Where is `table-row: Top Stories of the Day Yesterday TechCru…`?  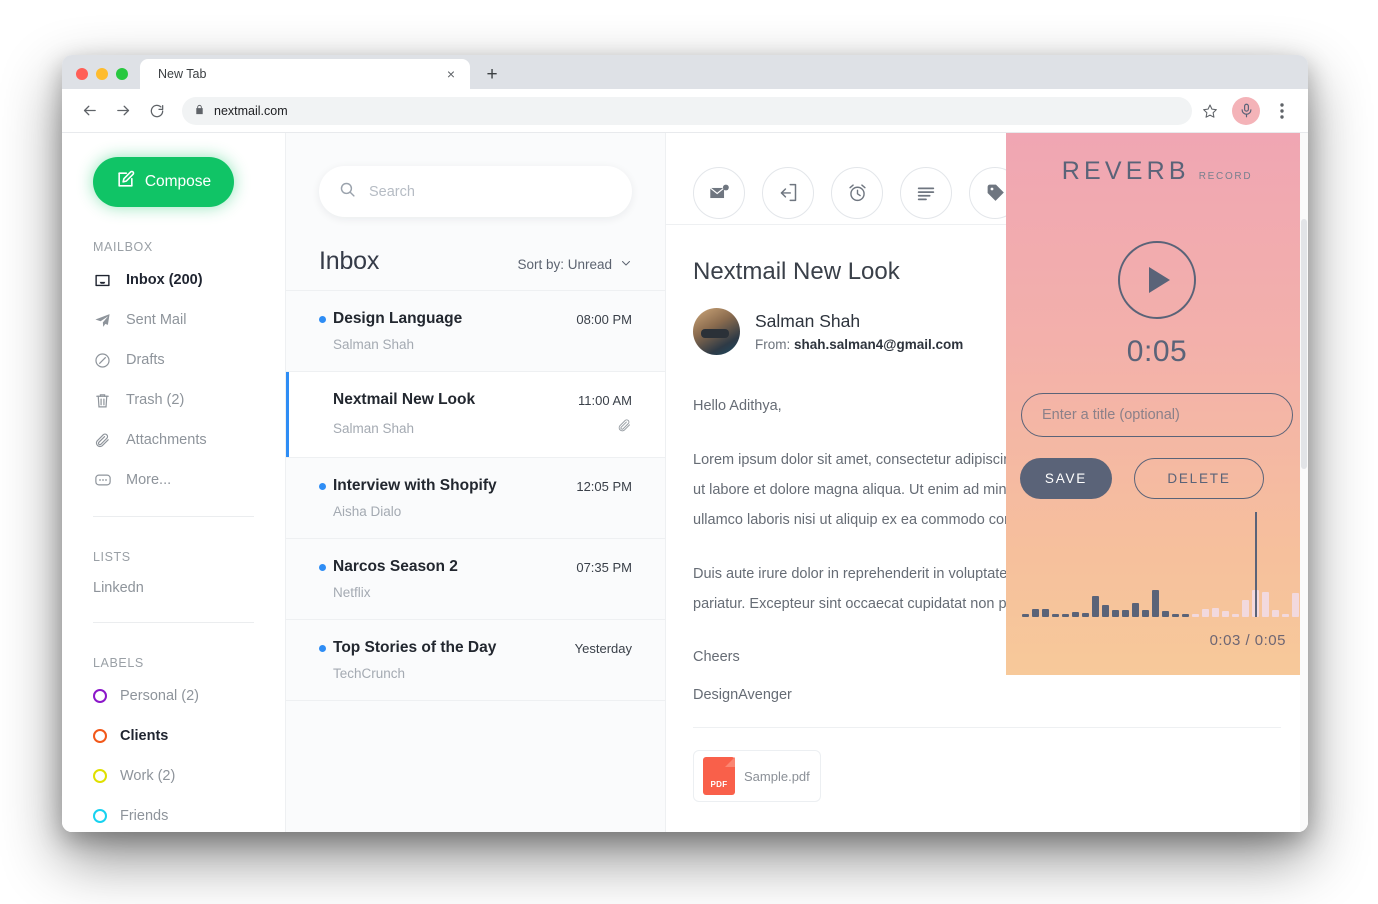 table-row: Top Stories of the Day Yesterday TechCru… is located at coordinates (475, 659).